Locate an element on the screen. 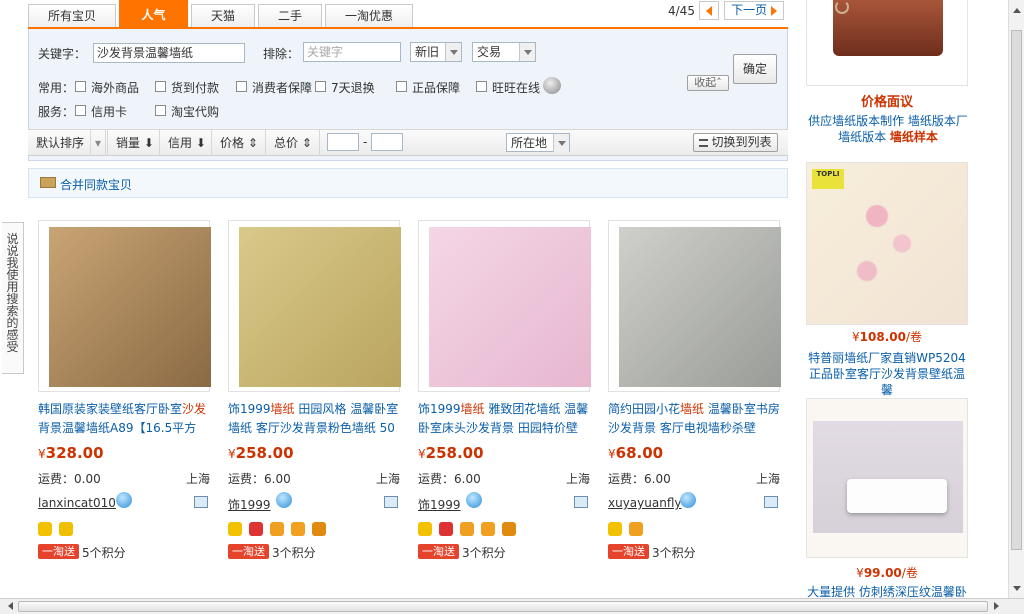 The height and width of the screenshot is (614, 1024). currency-symbol: ¥ is located at coordinates (856, 337).